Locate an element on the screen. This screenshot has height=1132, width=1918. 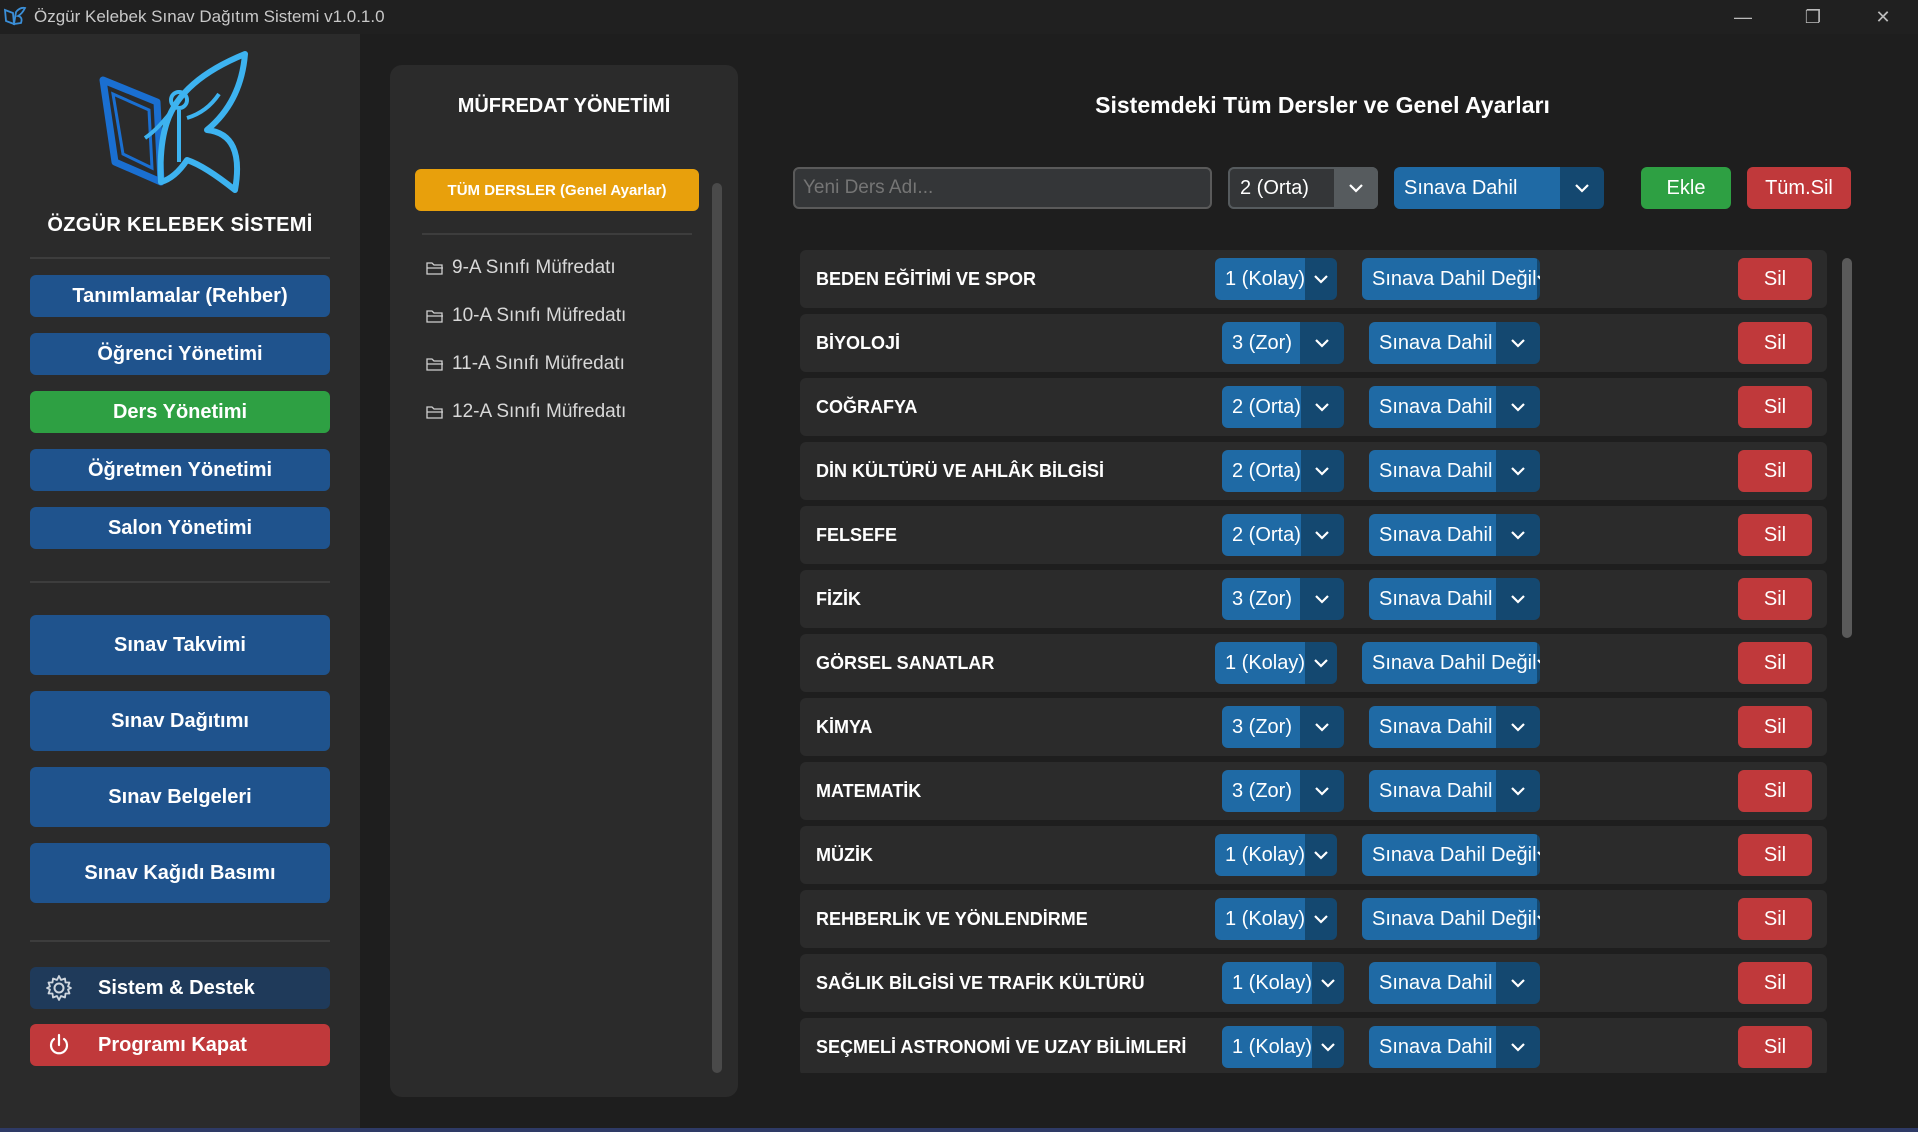
delete-all-button: Tüm.Sil is located at coordinates (1799, 188).